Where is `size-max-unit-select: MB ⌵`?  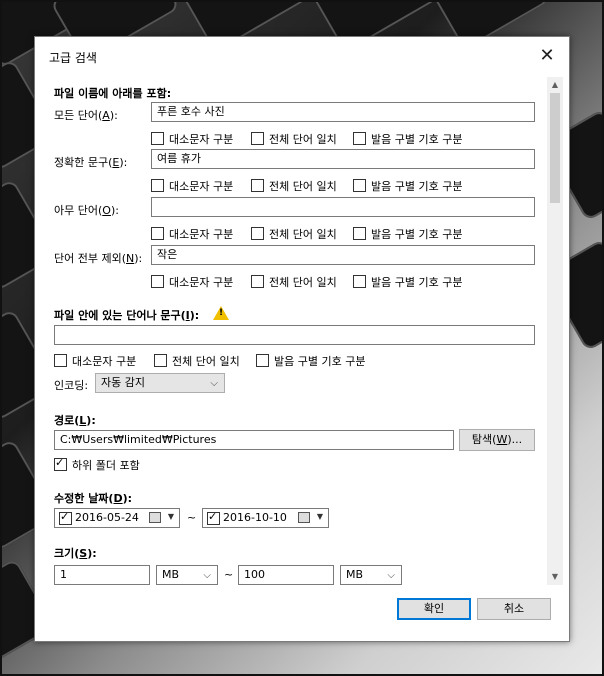 size-max-unit-select: MB ⌵ is located at coordinates (371, 575).